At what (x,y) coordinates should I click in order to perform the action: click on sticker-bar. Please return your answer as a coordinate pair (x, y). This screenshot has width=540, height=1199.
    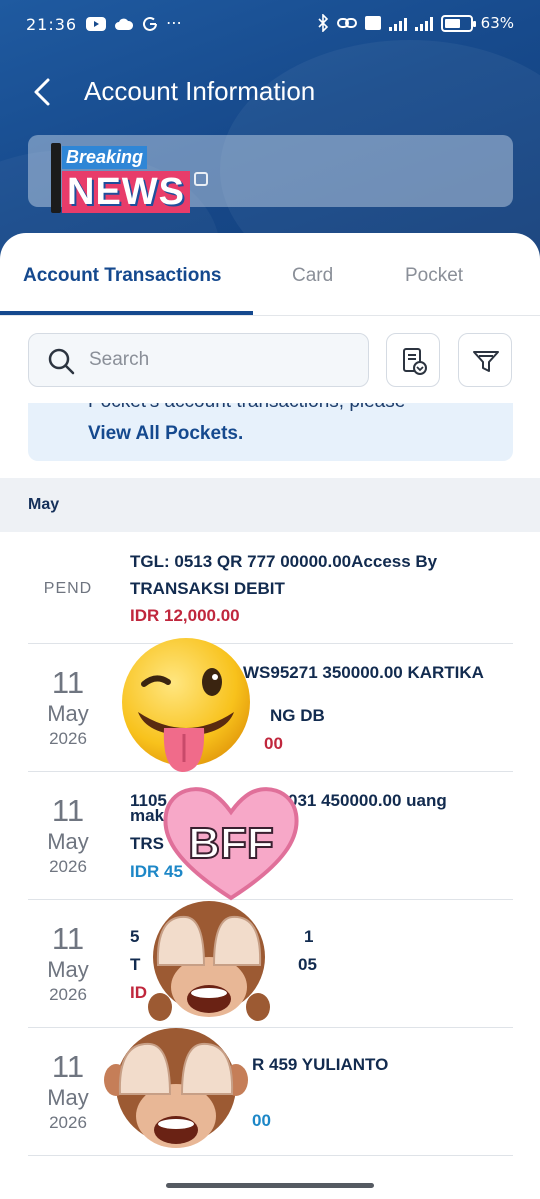
    Looking at the image, I should click on (56, 178).